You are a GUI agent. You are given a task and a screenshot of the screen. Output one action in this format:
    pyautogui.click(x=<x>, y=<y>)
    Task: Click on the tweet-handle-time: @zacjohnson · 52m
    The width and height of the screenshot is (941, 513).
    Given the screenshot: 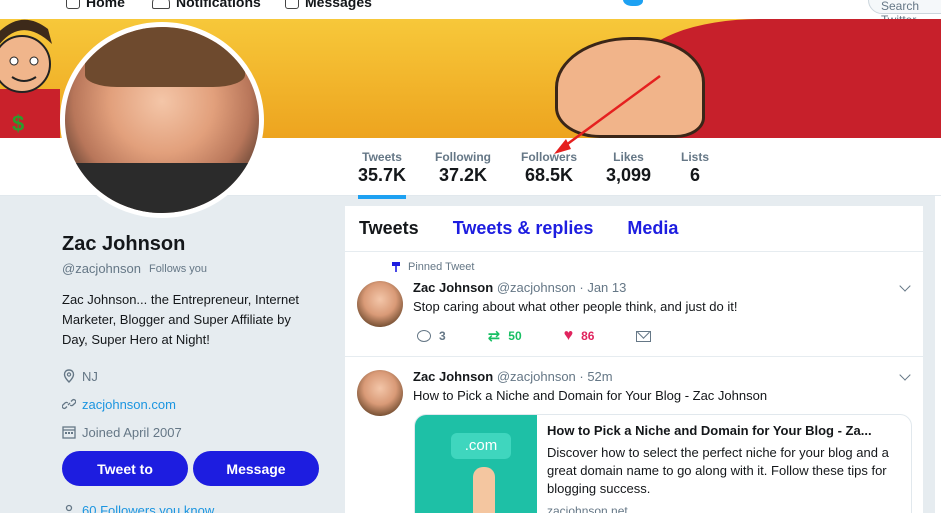 What is the action you would take?
    pyautogui.click(x=555, y=376)
    